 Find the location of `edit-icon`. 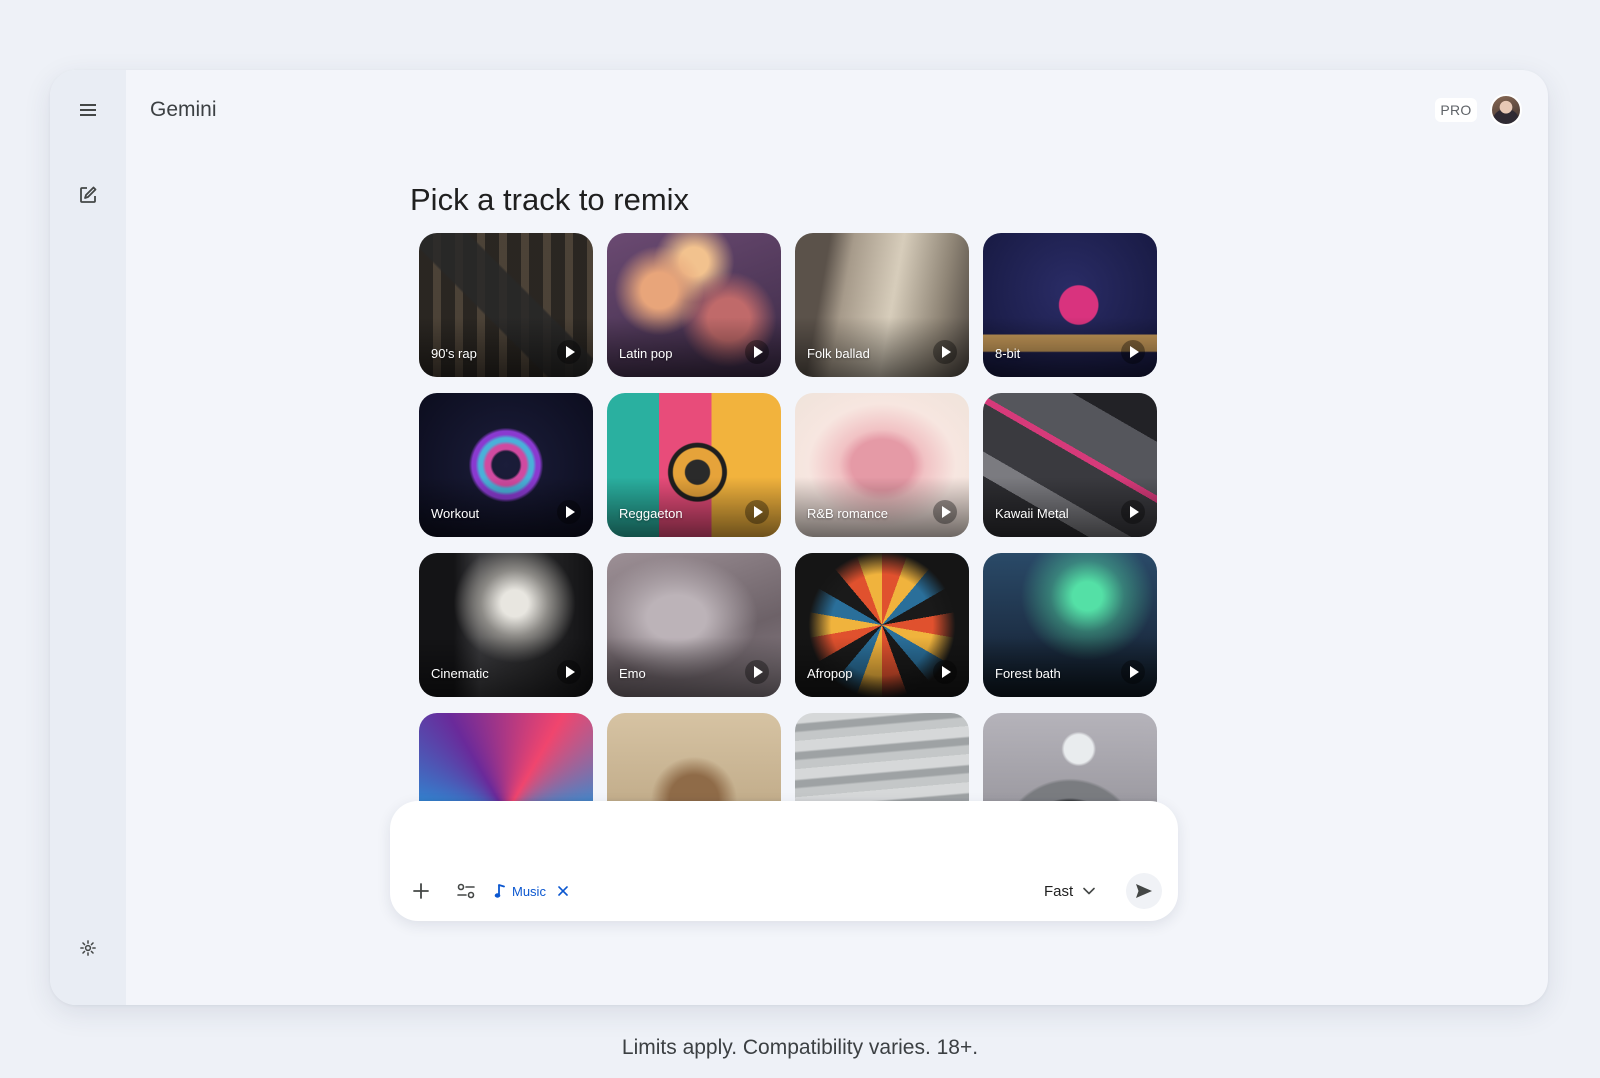

edit-icon is located at coordinates (88, 194).